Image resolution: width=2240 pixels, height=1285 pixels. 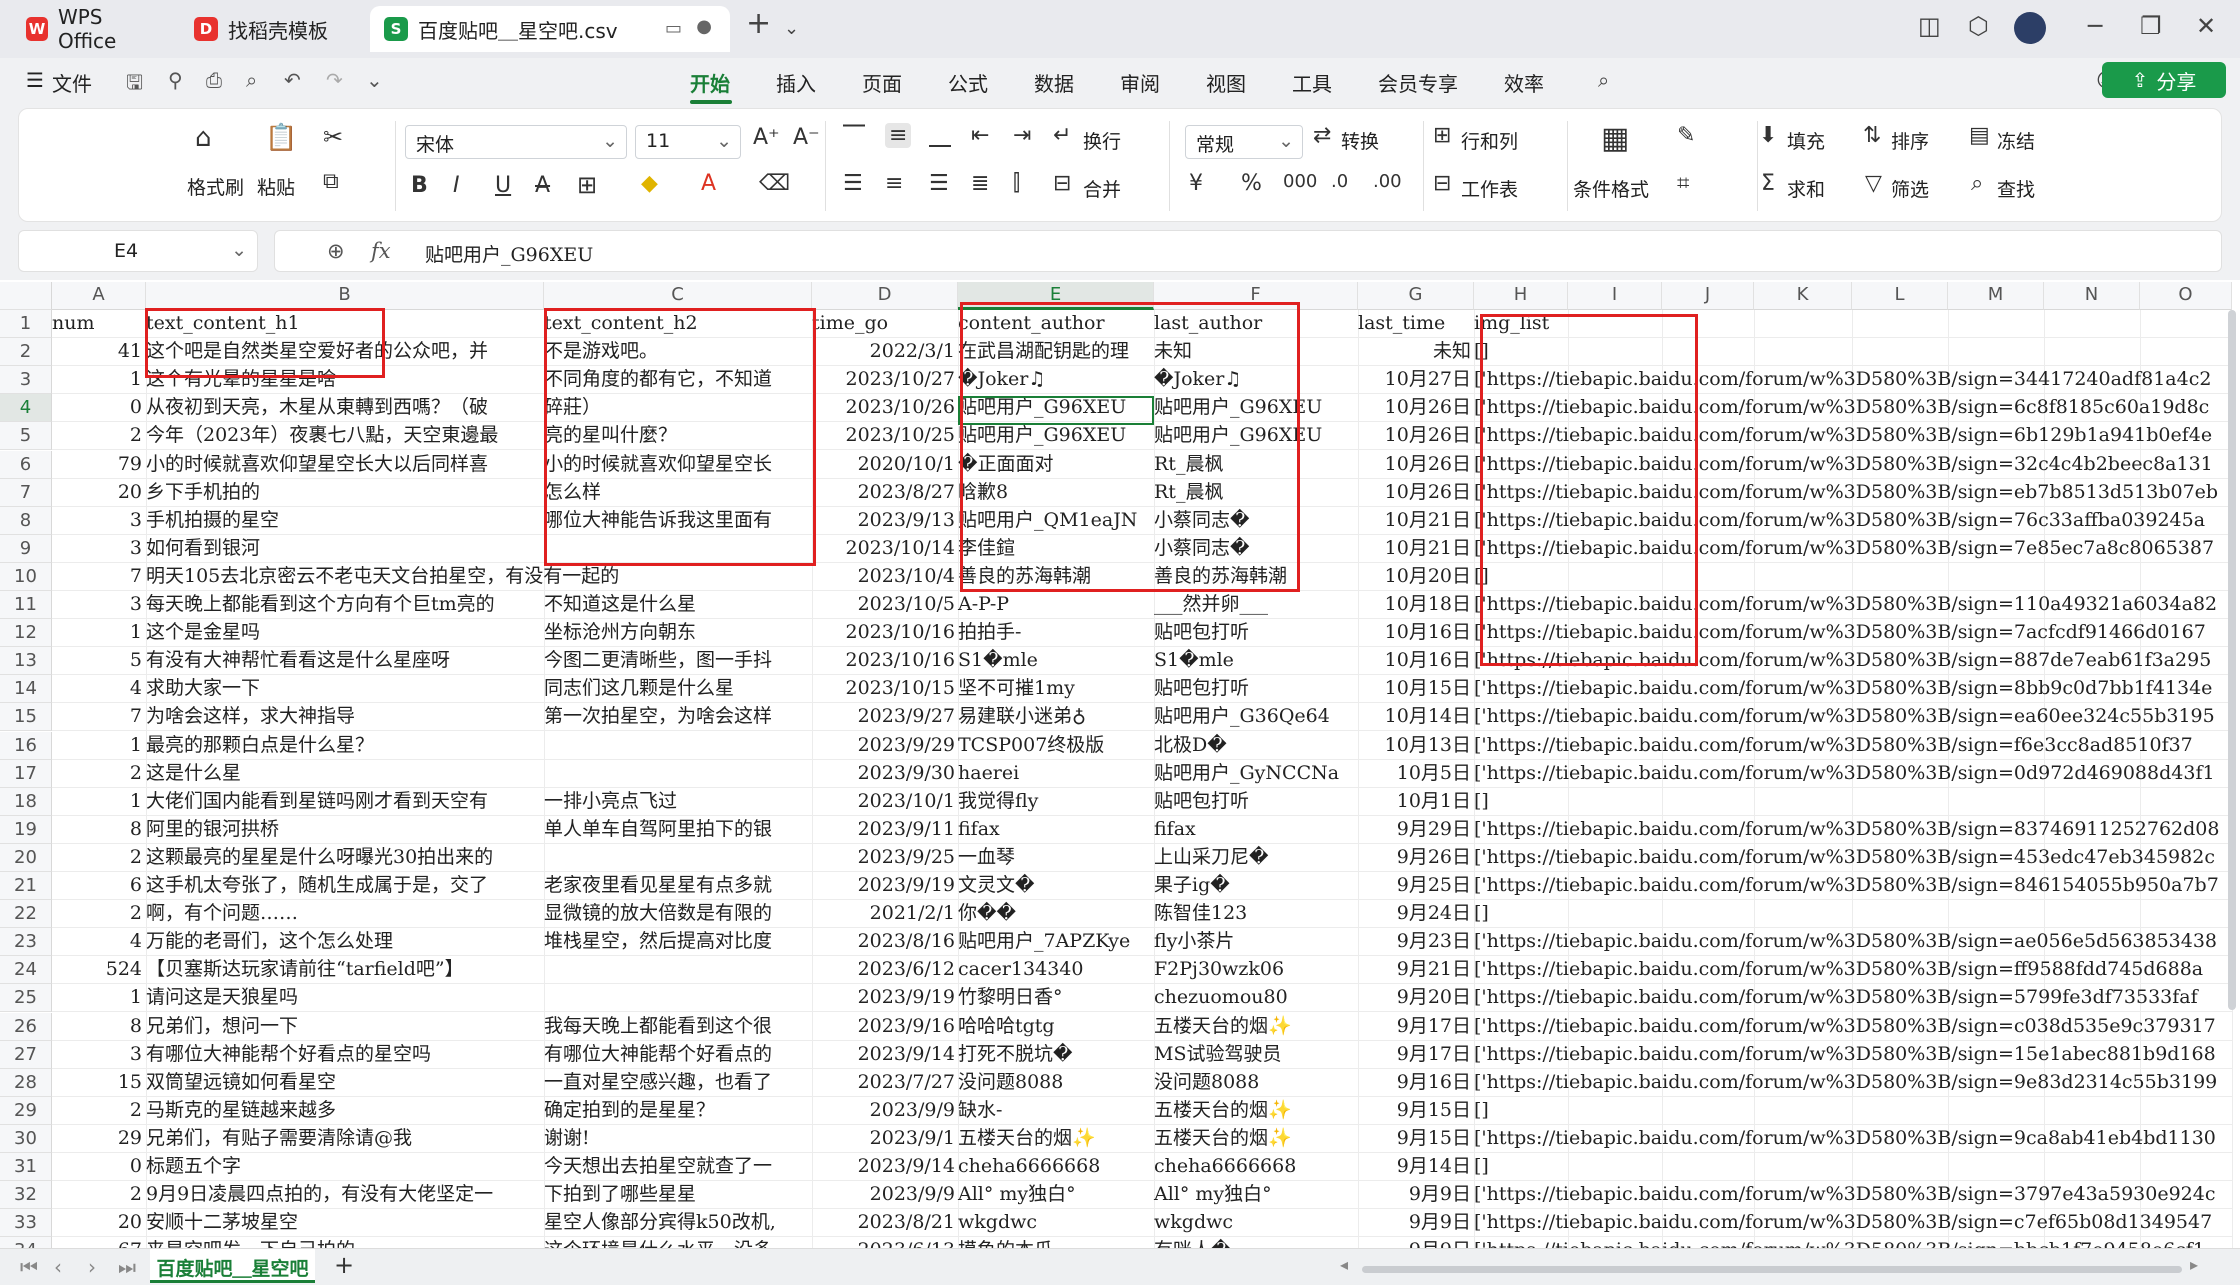 I want to click on cell-g: 9月24日, so click(x=1416, y=913).